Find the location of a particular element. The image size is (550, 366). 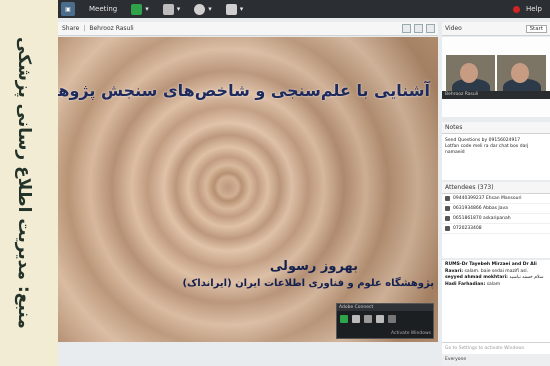

meeting-menu: Meeting is located at coordinates (103, 9).